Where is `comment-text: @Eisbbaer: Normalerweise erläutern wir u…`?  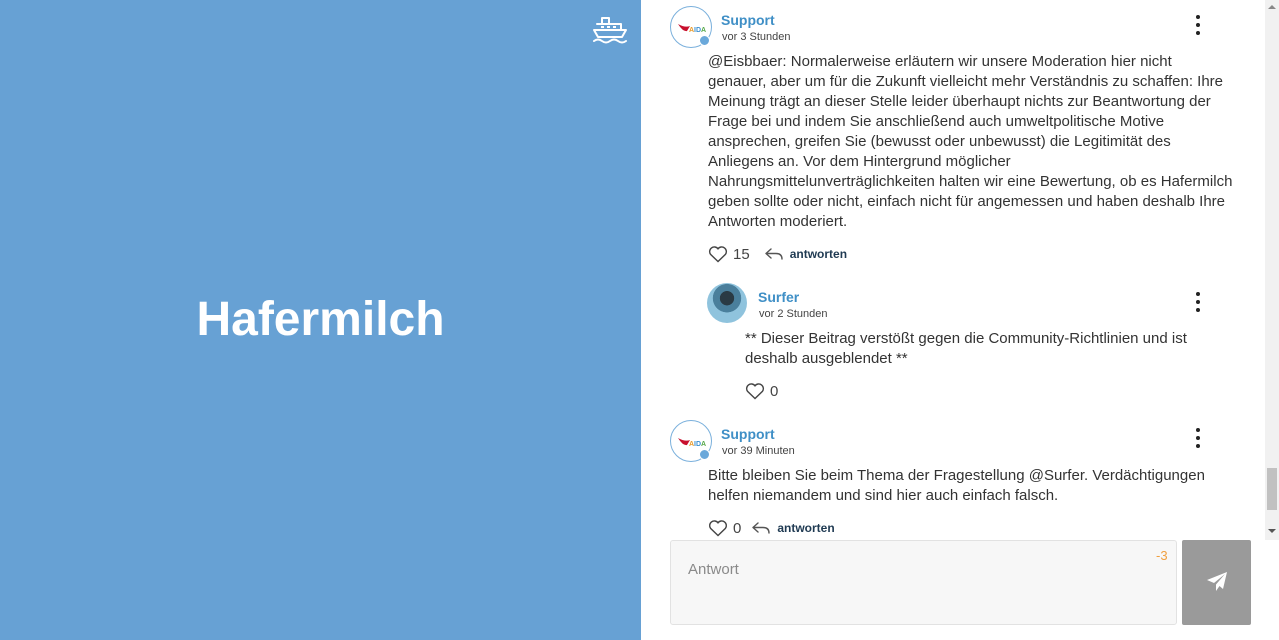
comment-text: @Eisbbaer: Normalerweise erläutern wir u… is located at coordinates (970, 141).